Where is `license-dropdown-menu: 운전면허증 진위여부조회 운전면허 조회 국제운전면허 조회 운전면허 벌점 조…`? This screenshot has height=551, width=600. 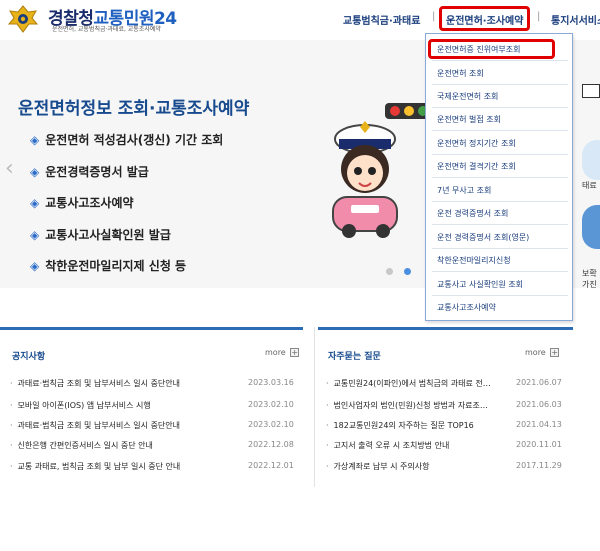 license-dropdown-menu: 운전면허증 진위여부조회 운전면허 조회 국제운전면허 조회 운전면허 벌점 조… is located at coordinates (499, 177).